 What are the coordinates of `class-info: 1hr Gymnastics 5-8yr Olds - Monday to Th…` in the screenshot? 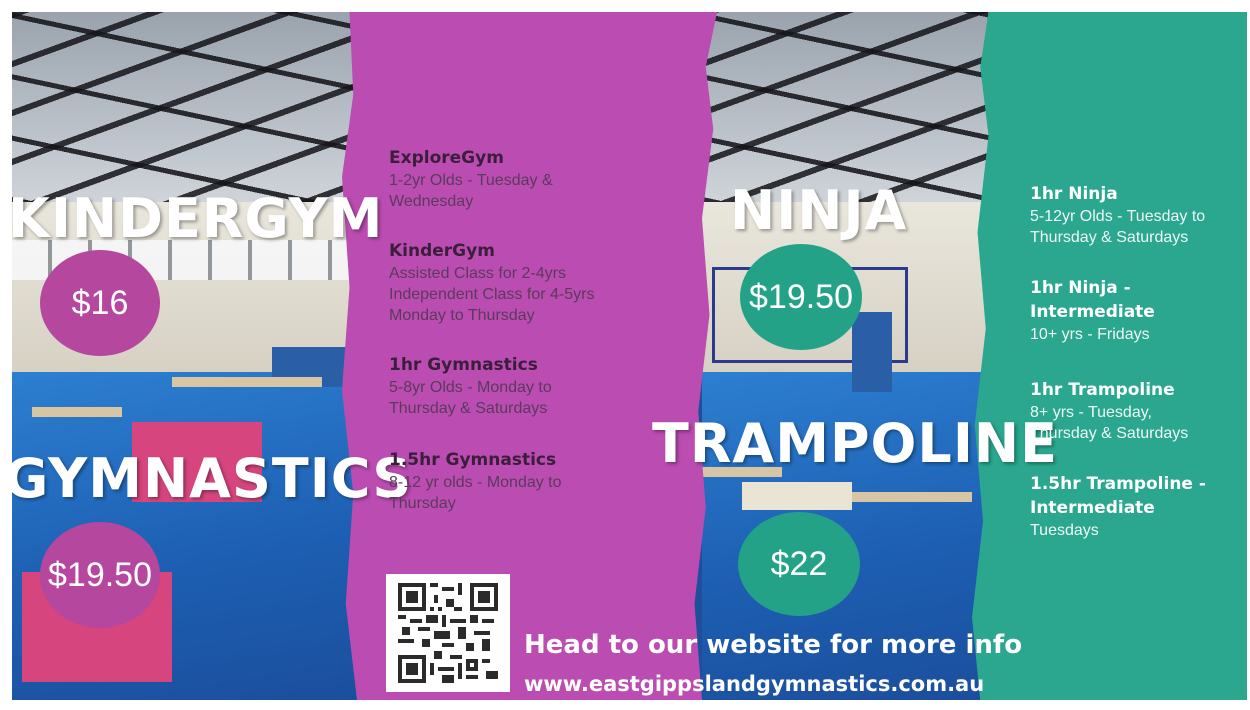 It's located at (470, 386).